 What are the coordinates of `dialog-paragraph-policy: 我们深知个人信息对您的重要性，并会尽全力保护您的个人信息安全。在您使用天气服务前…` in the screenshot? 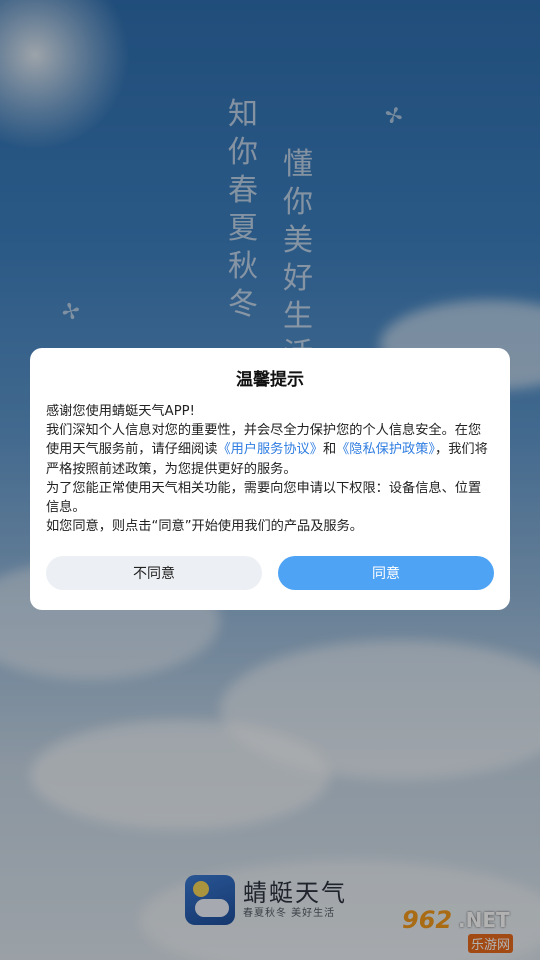 It's located at (270, 450).